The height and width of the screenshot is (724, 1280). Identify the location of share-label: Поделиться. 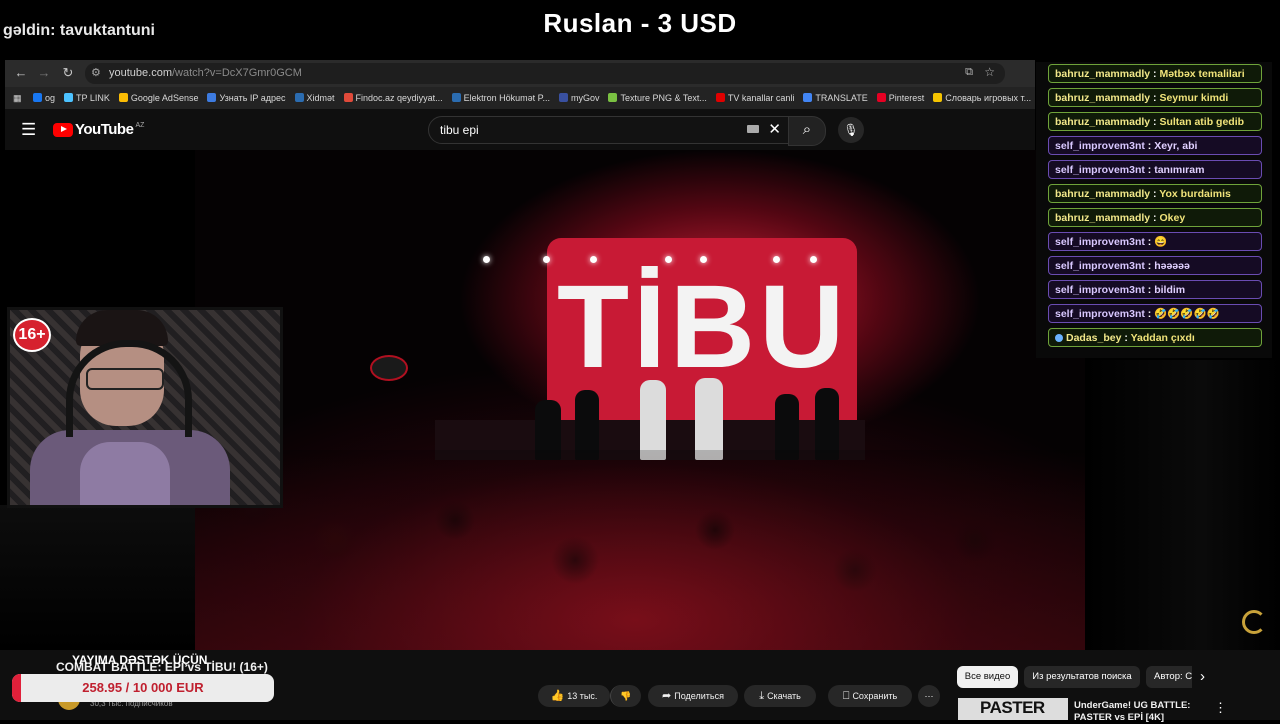
(699, 696).